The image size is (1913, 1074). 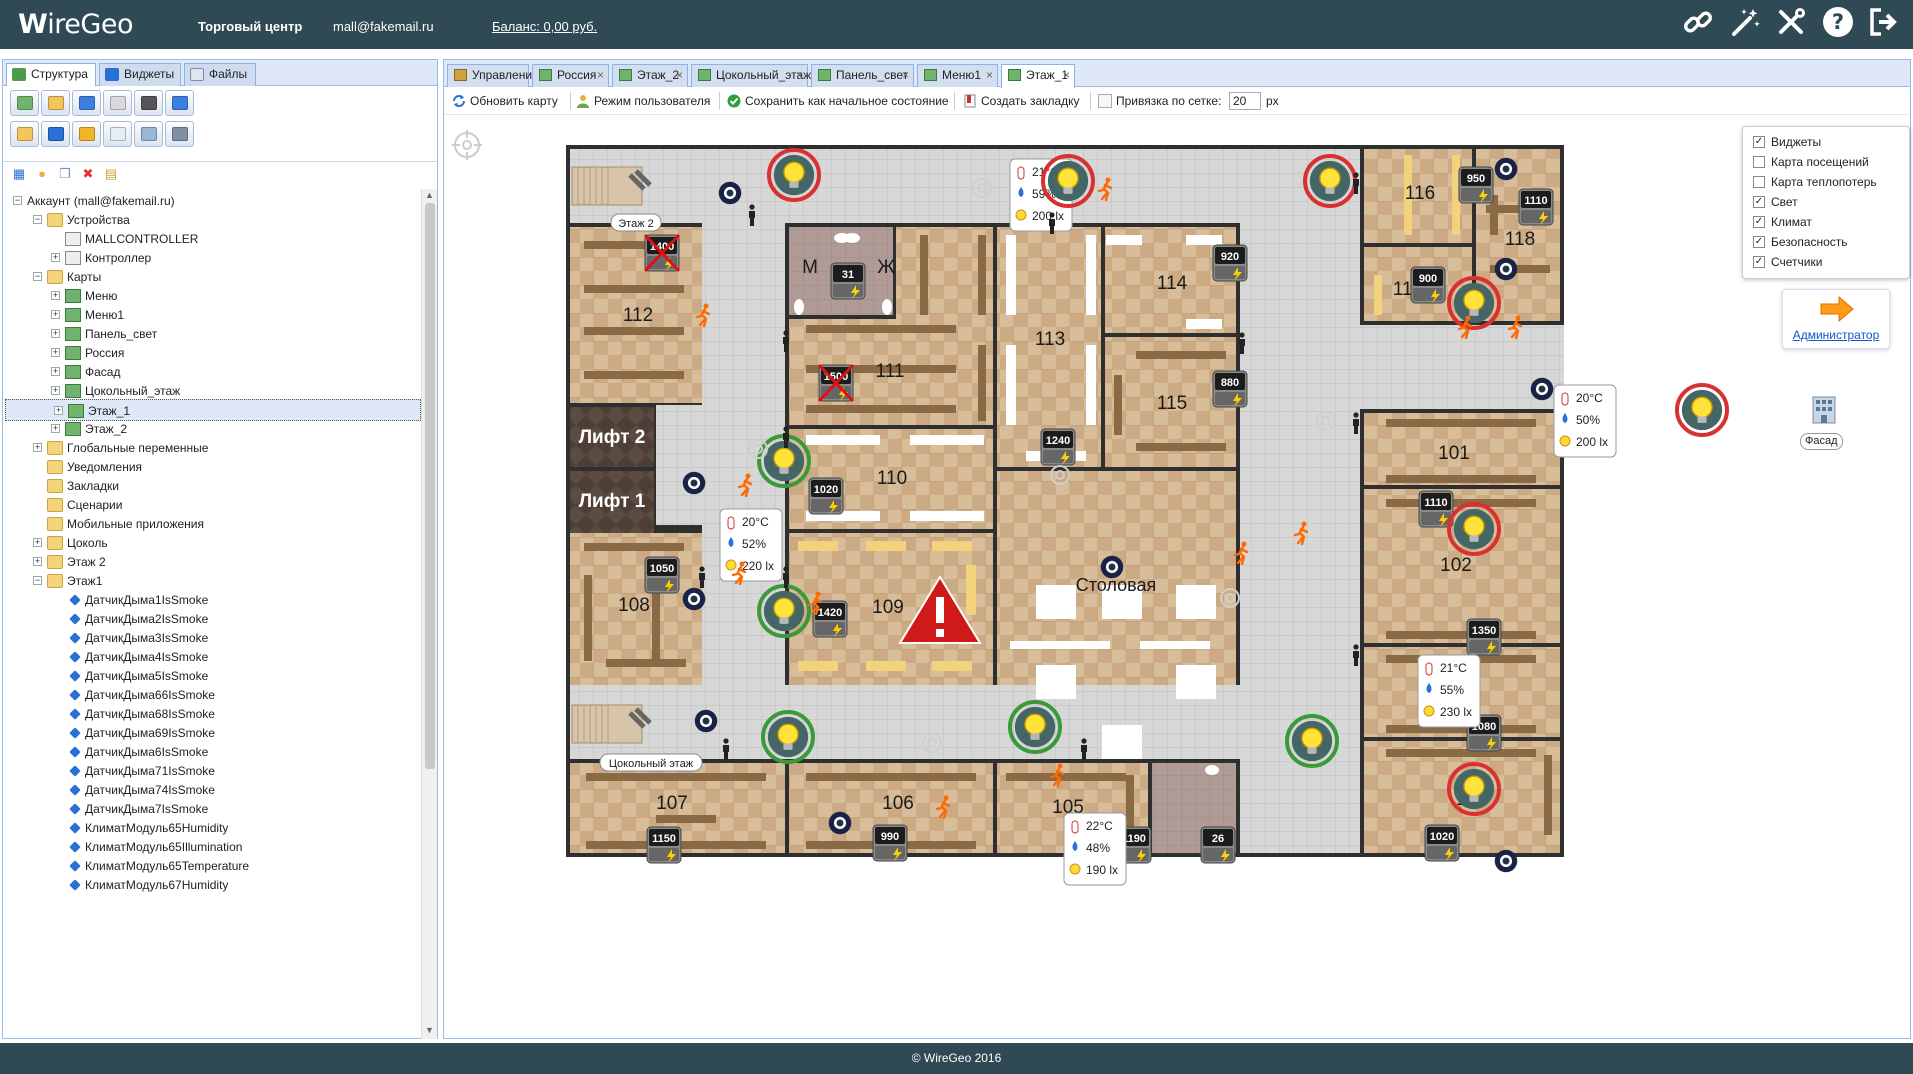 I want to click on balance-link: Баланс: 0,00 руб., so click(x=544, y=26).